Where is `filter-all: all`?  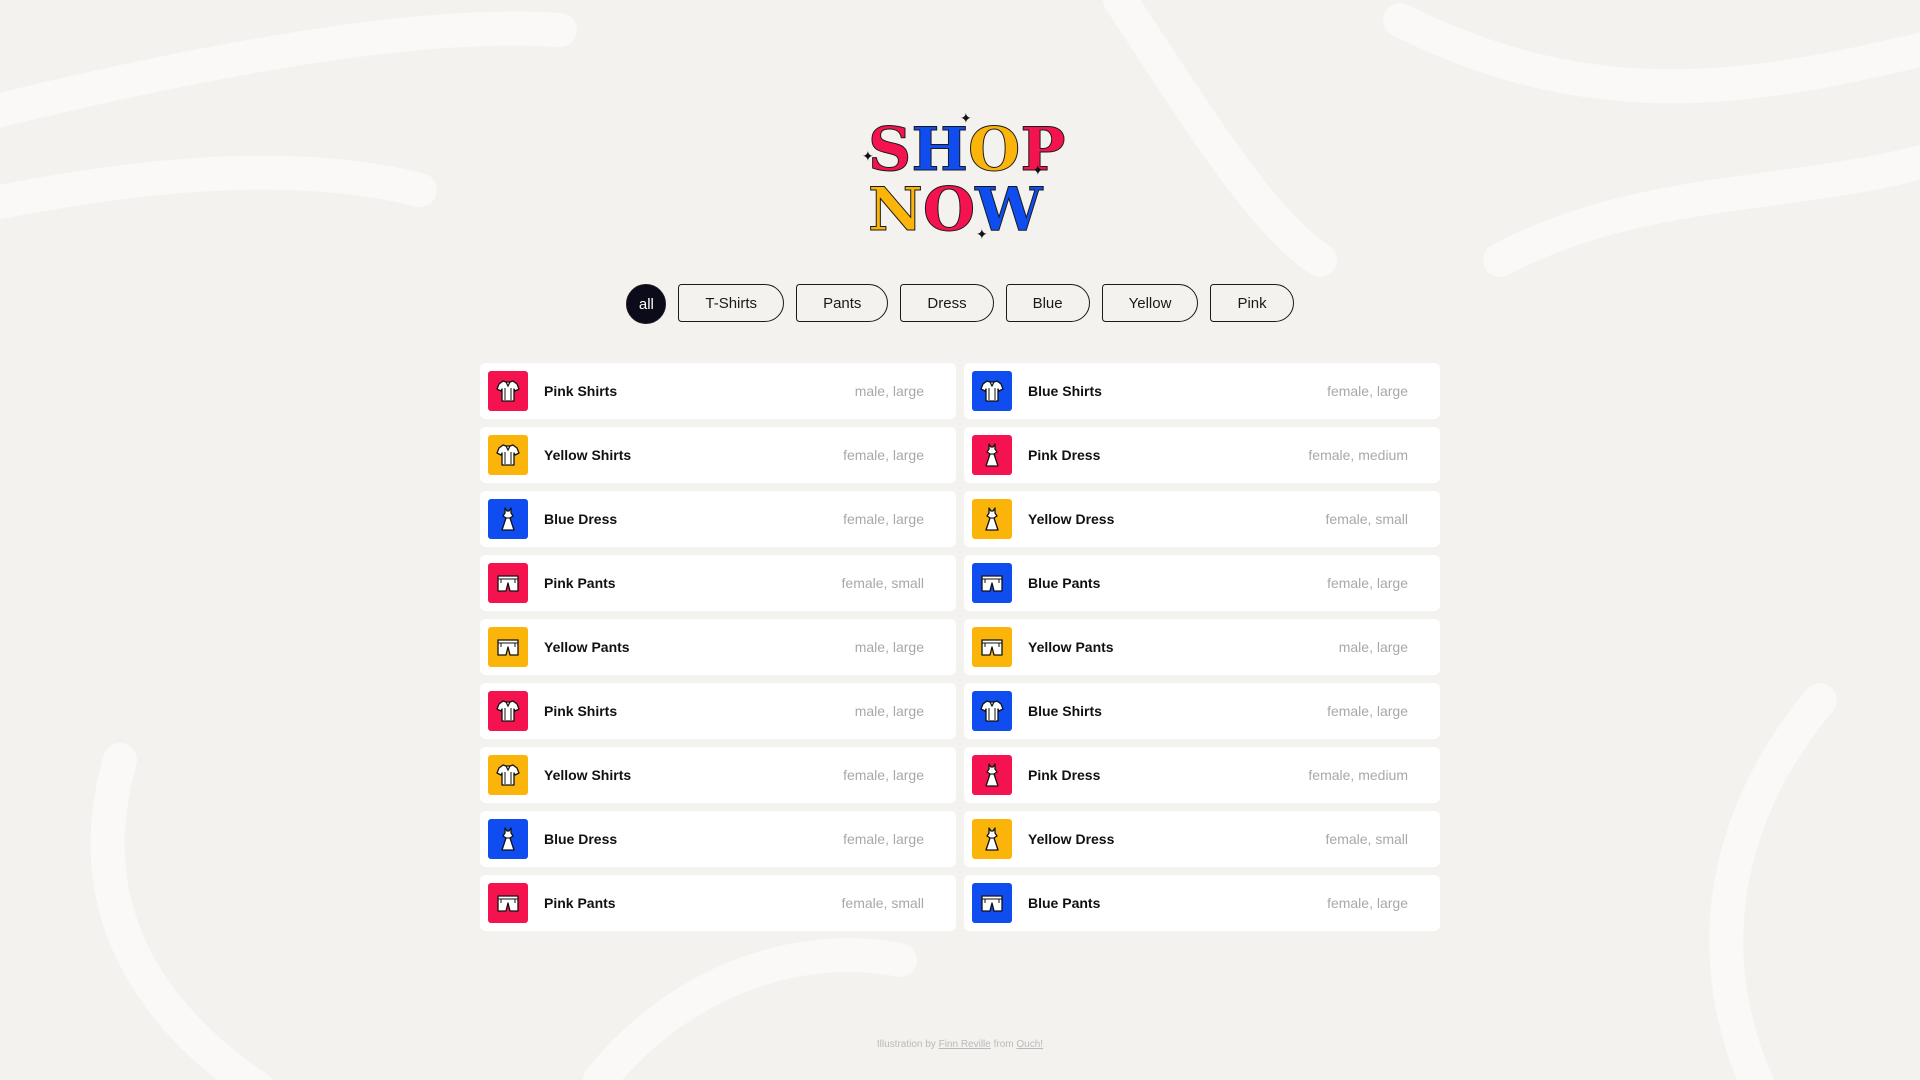 filter-all: all is located at coordinates (646, 304).